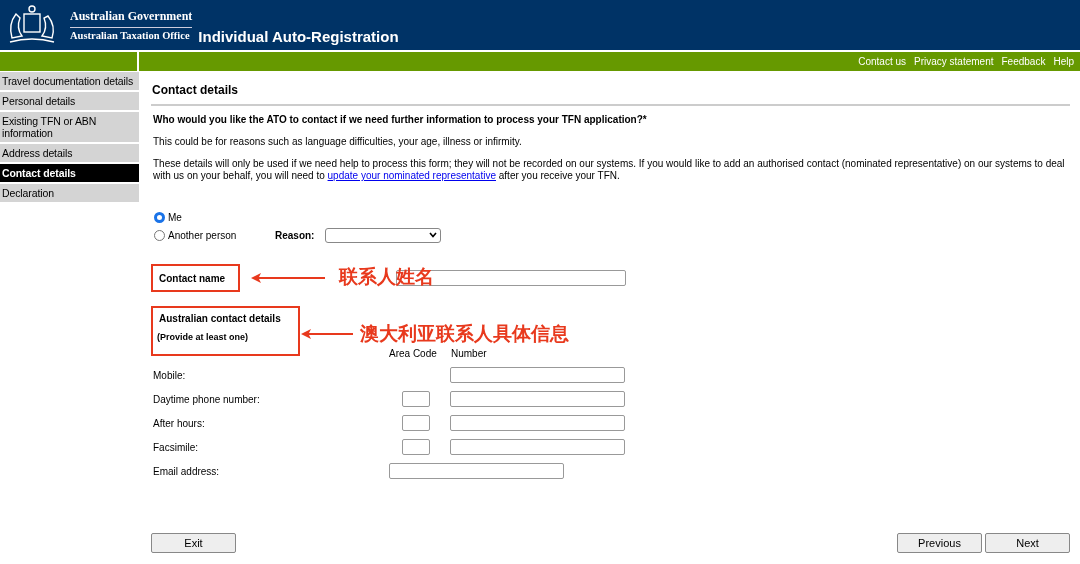  I want to click on previous-button: Previous, so click(939, 543).